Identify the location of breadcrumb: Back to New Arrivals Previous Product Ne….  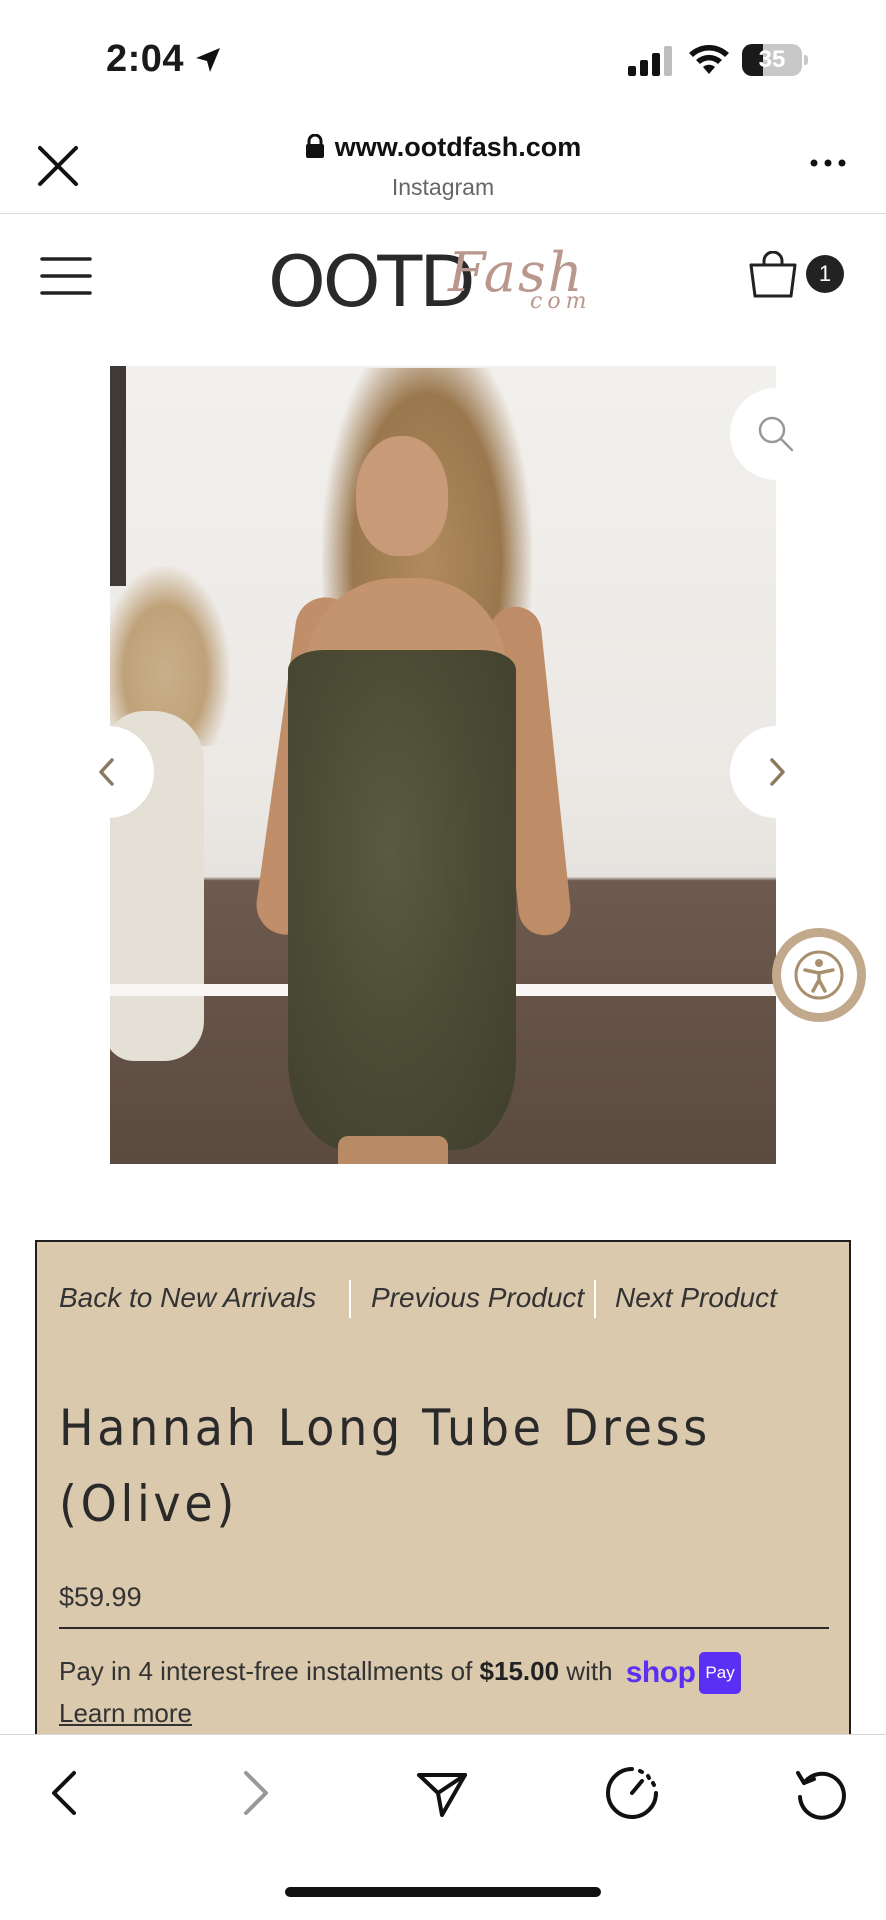
(449, 1301).